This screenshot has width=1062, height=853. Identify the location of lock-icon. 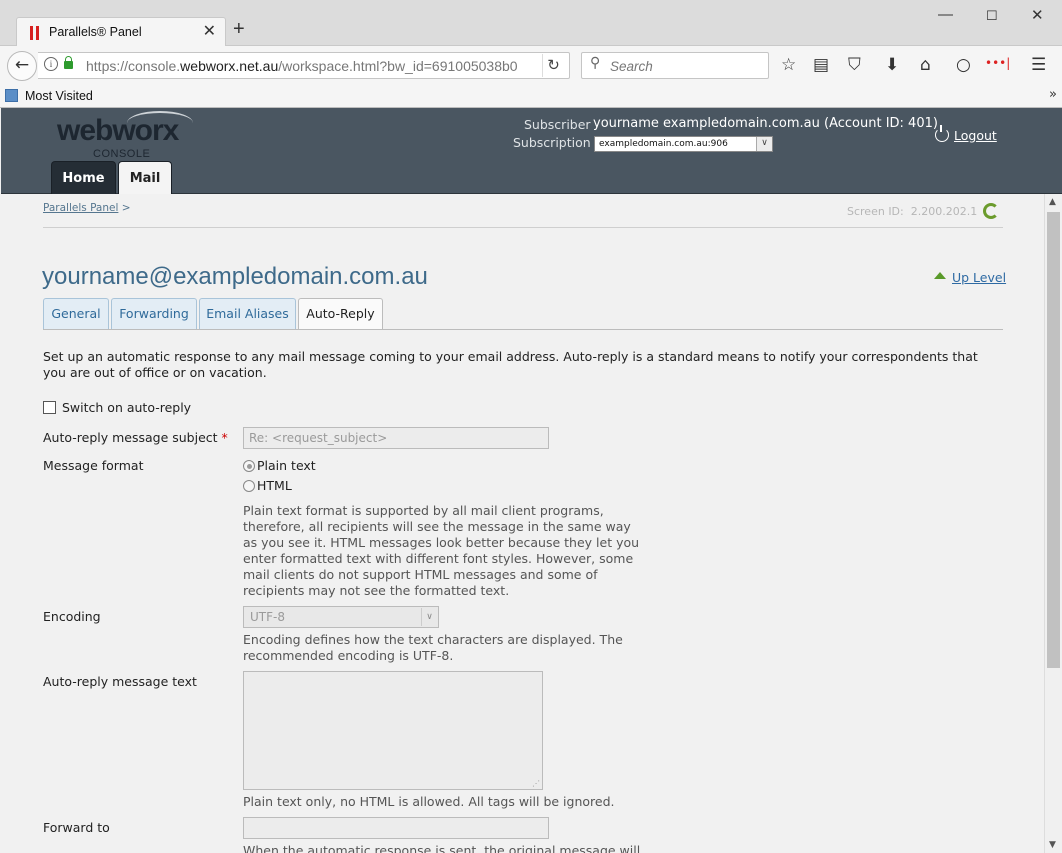
(68, 62).